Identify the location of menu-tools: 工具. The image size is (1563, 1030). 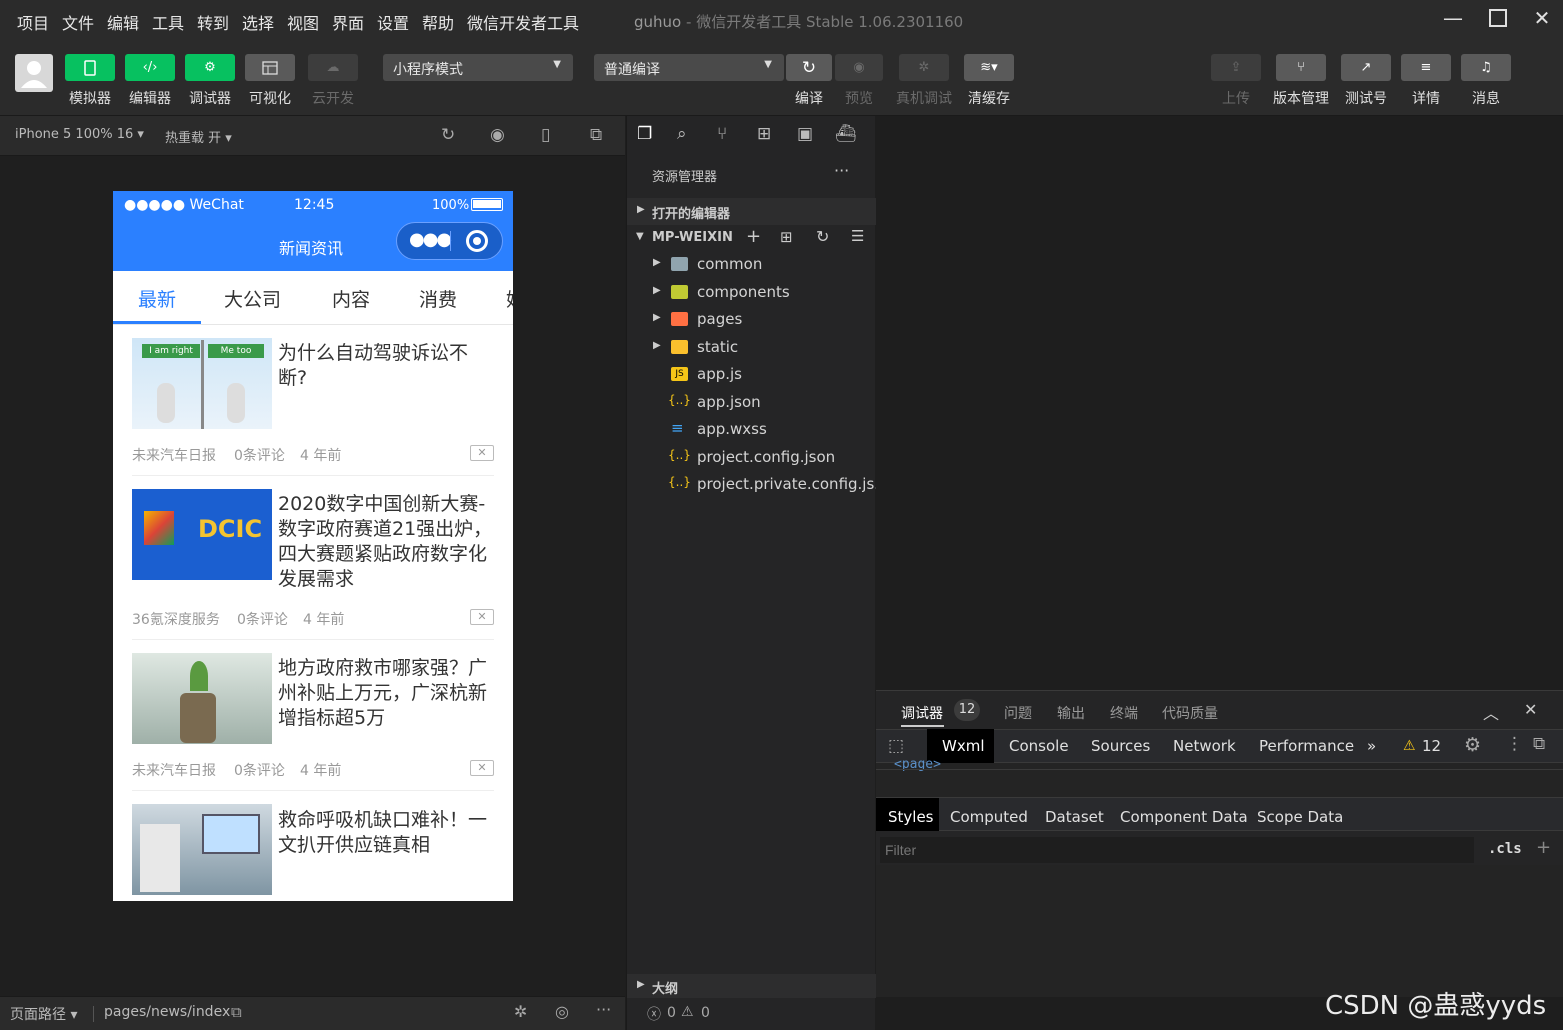
(168, 22).